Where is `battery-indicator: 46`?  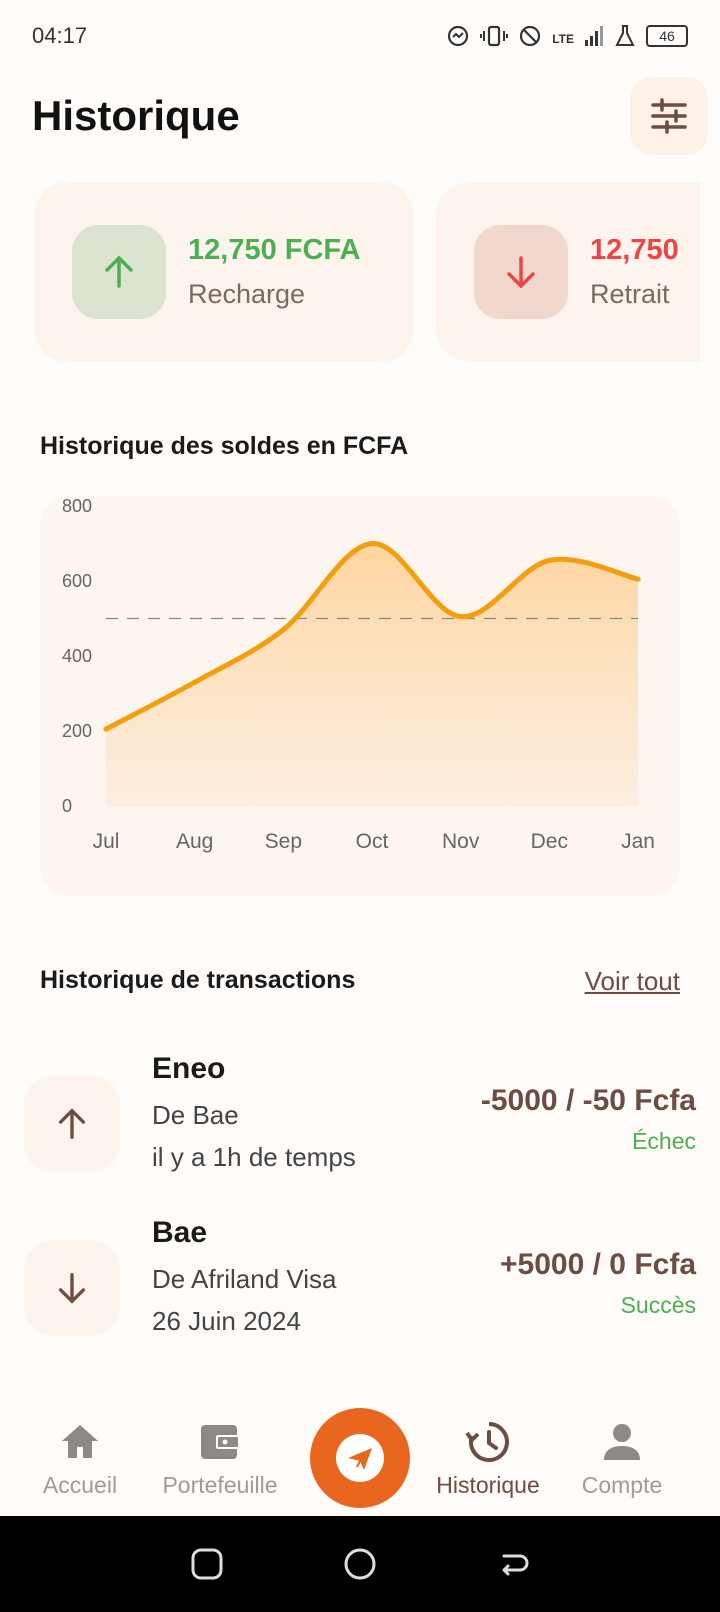
battery-indicator: 46 is located at coordinates (667, 36).